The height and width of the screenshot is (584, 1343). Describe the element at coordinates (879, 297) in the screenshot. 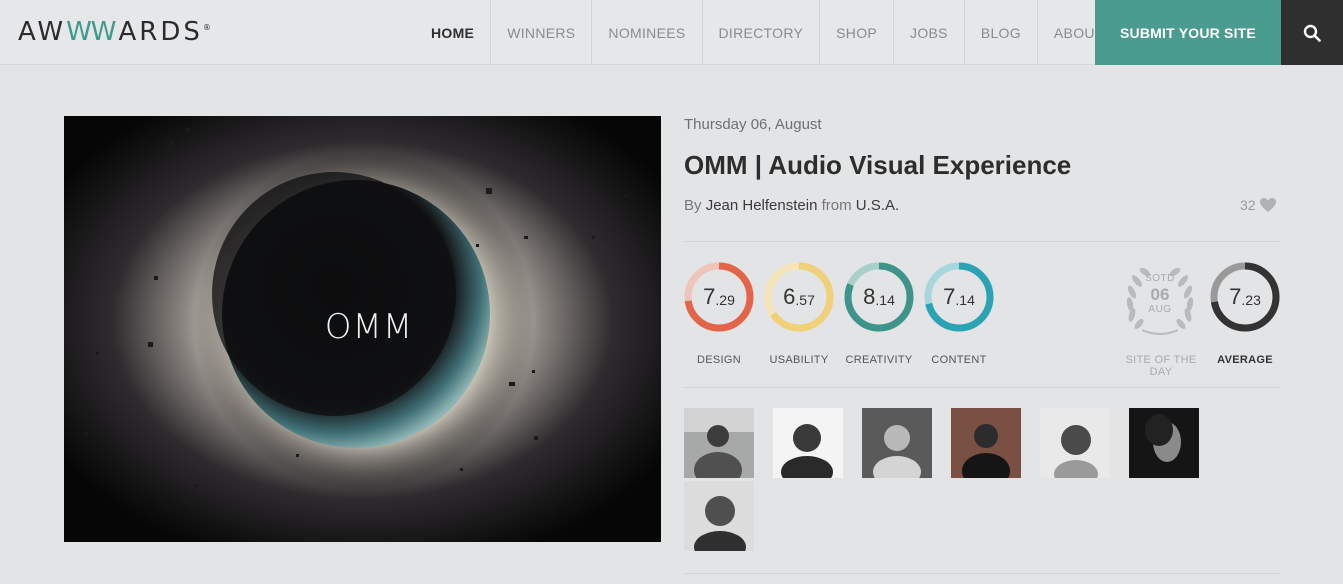

I see `creativity-score: 8.14` at that location.